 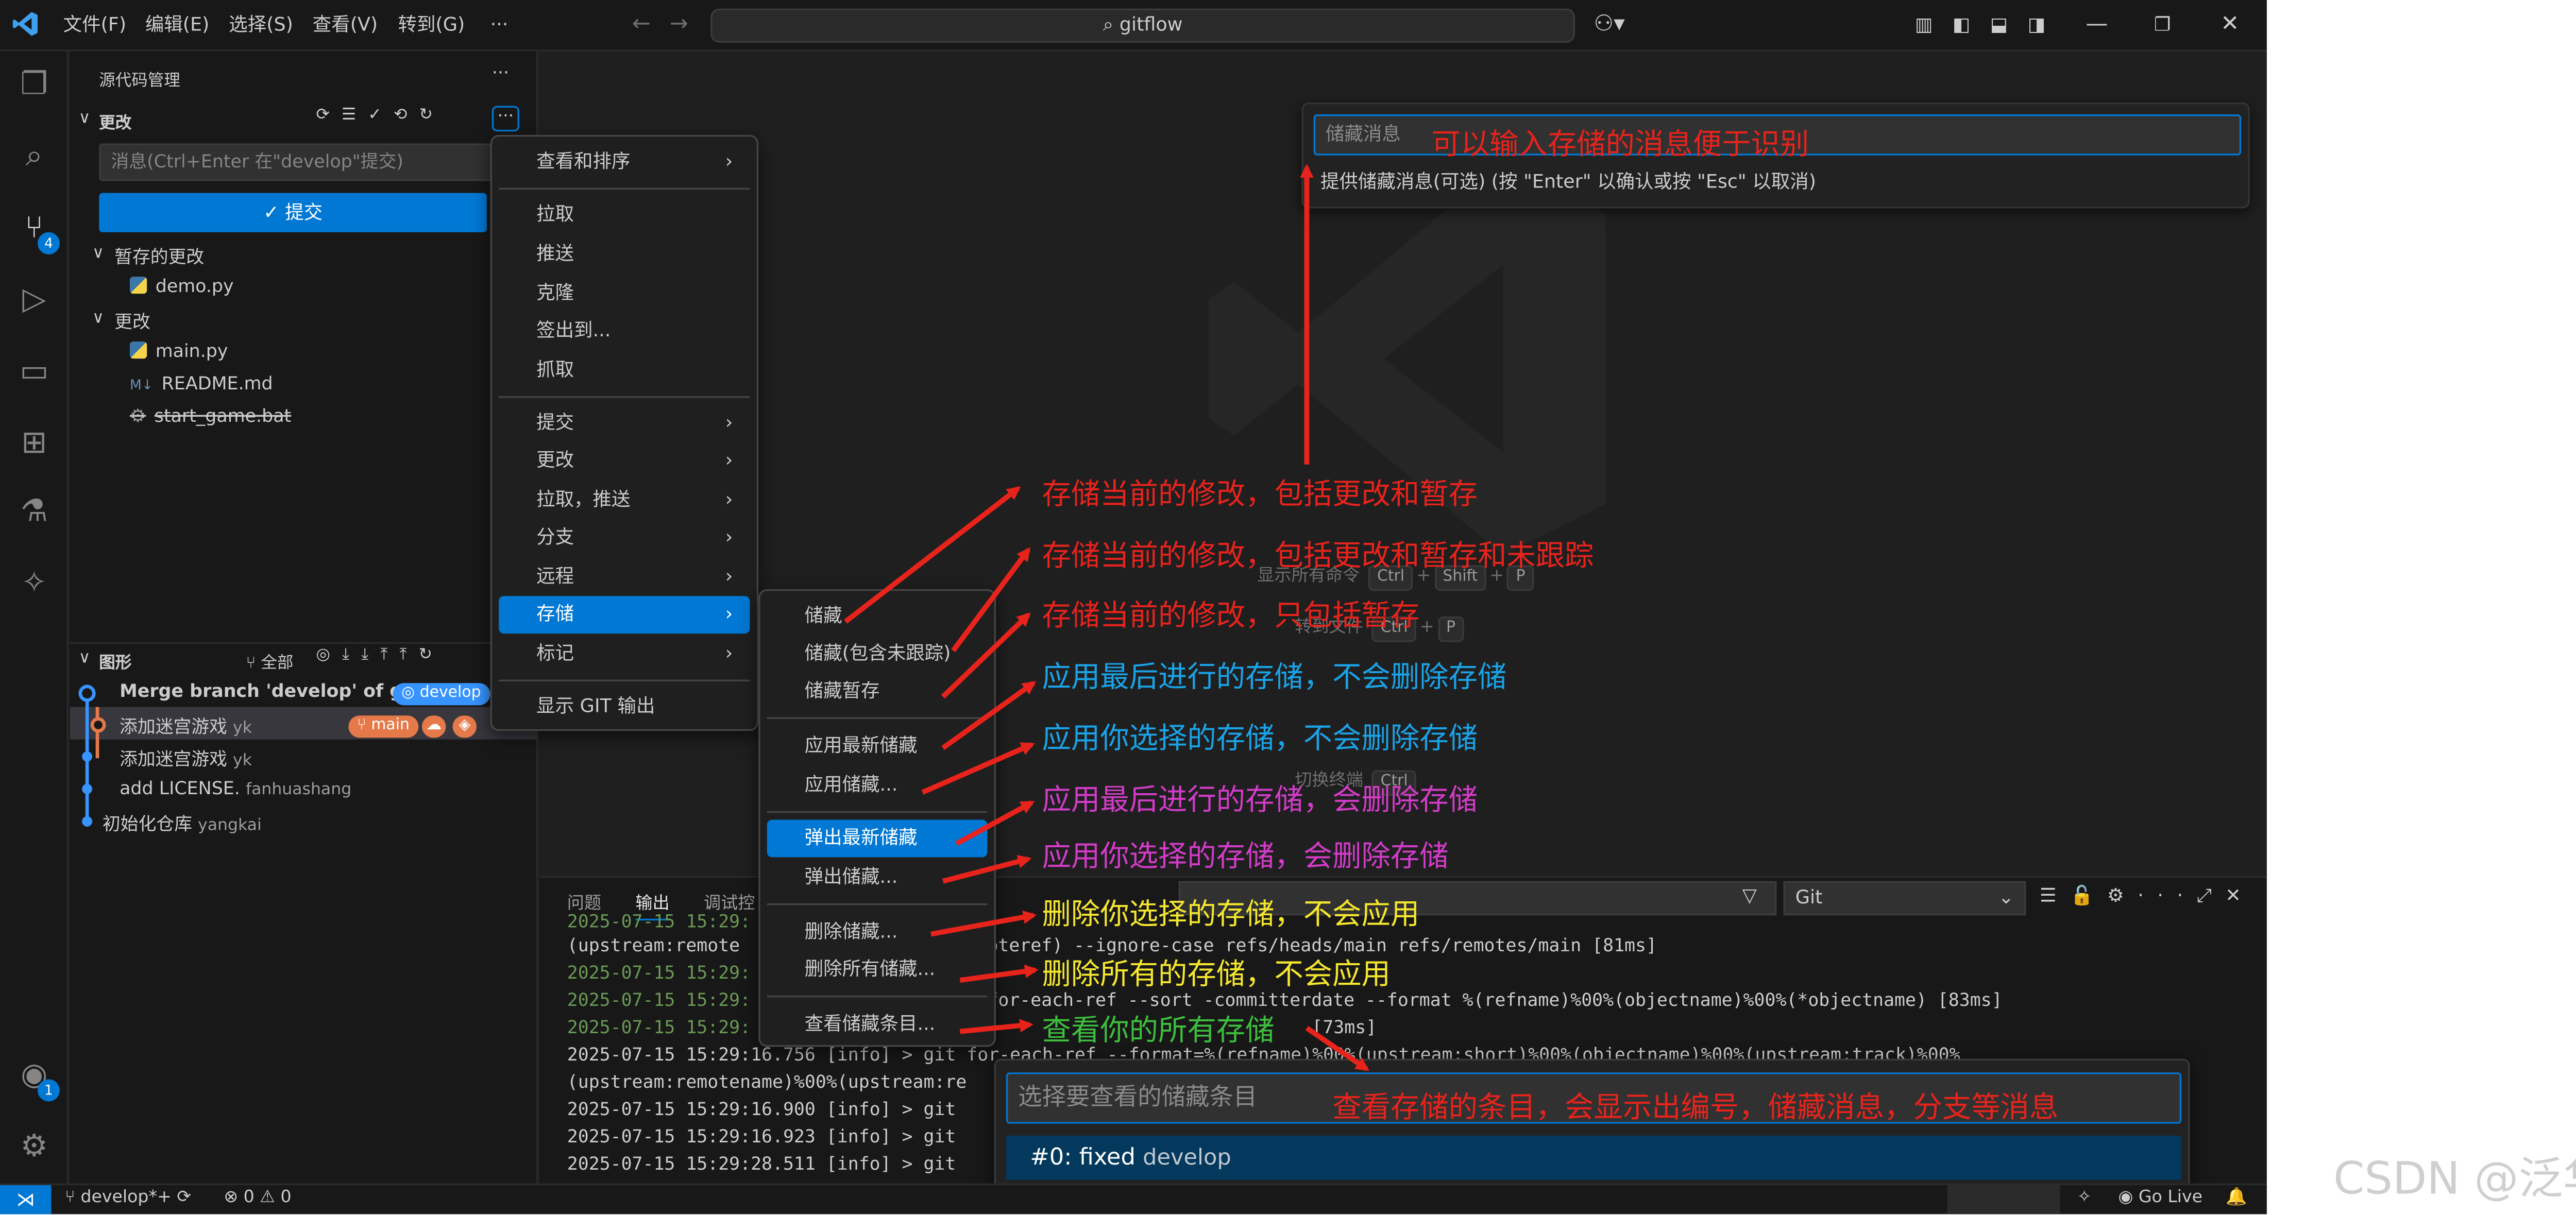 I want to click on extensions-icon: ⊞, so click(x=35, y=444).